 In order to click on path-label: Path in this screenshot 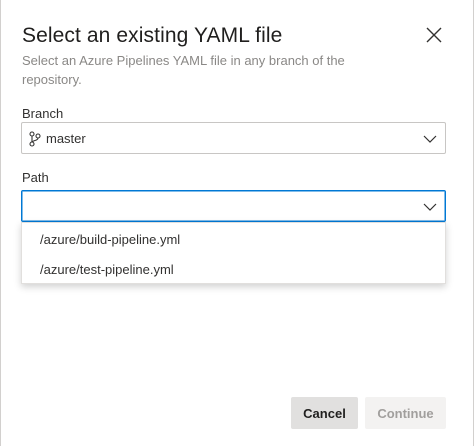, I will do `click(35, 177)`.